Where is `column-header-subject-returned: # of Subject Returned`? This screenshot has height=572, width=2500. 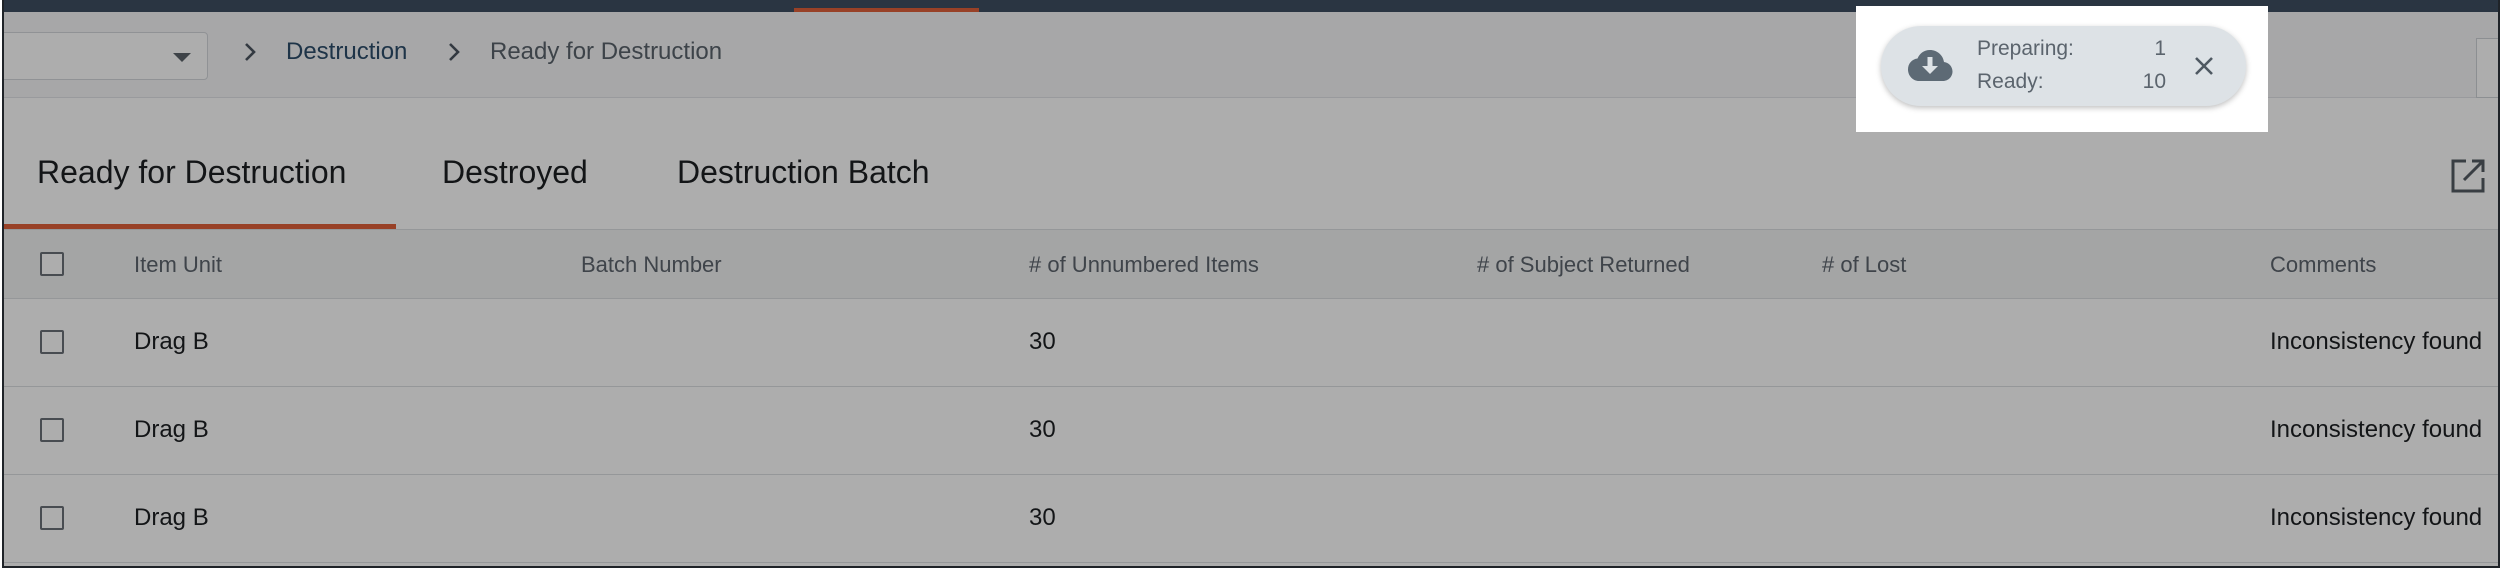 column-header-subject-returned: # of Subject Returned is located at coordinates (1583, 265).